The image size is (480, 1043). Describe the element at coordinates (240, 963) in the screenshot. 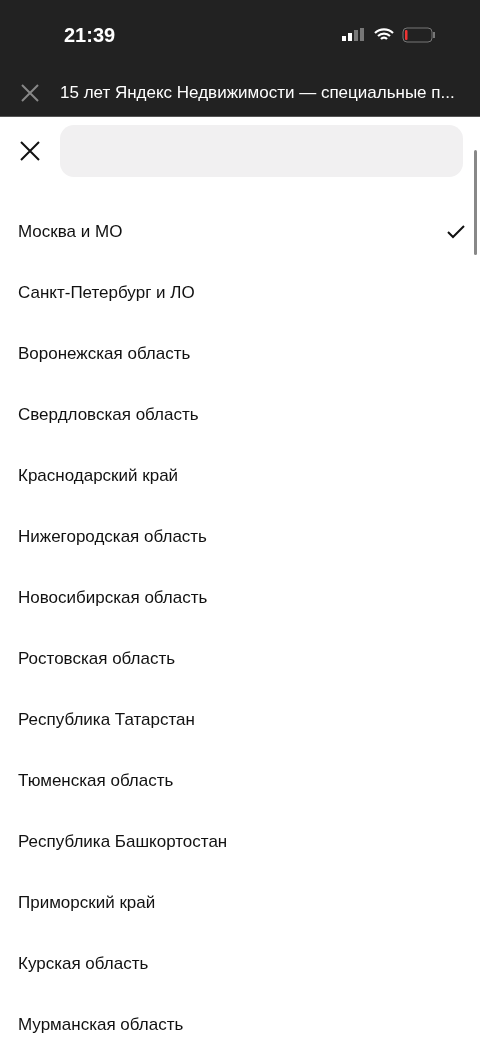

I see `region-item: Курская область` at that location.